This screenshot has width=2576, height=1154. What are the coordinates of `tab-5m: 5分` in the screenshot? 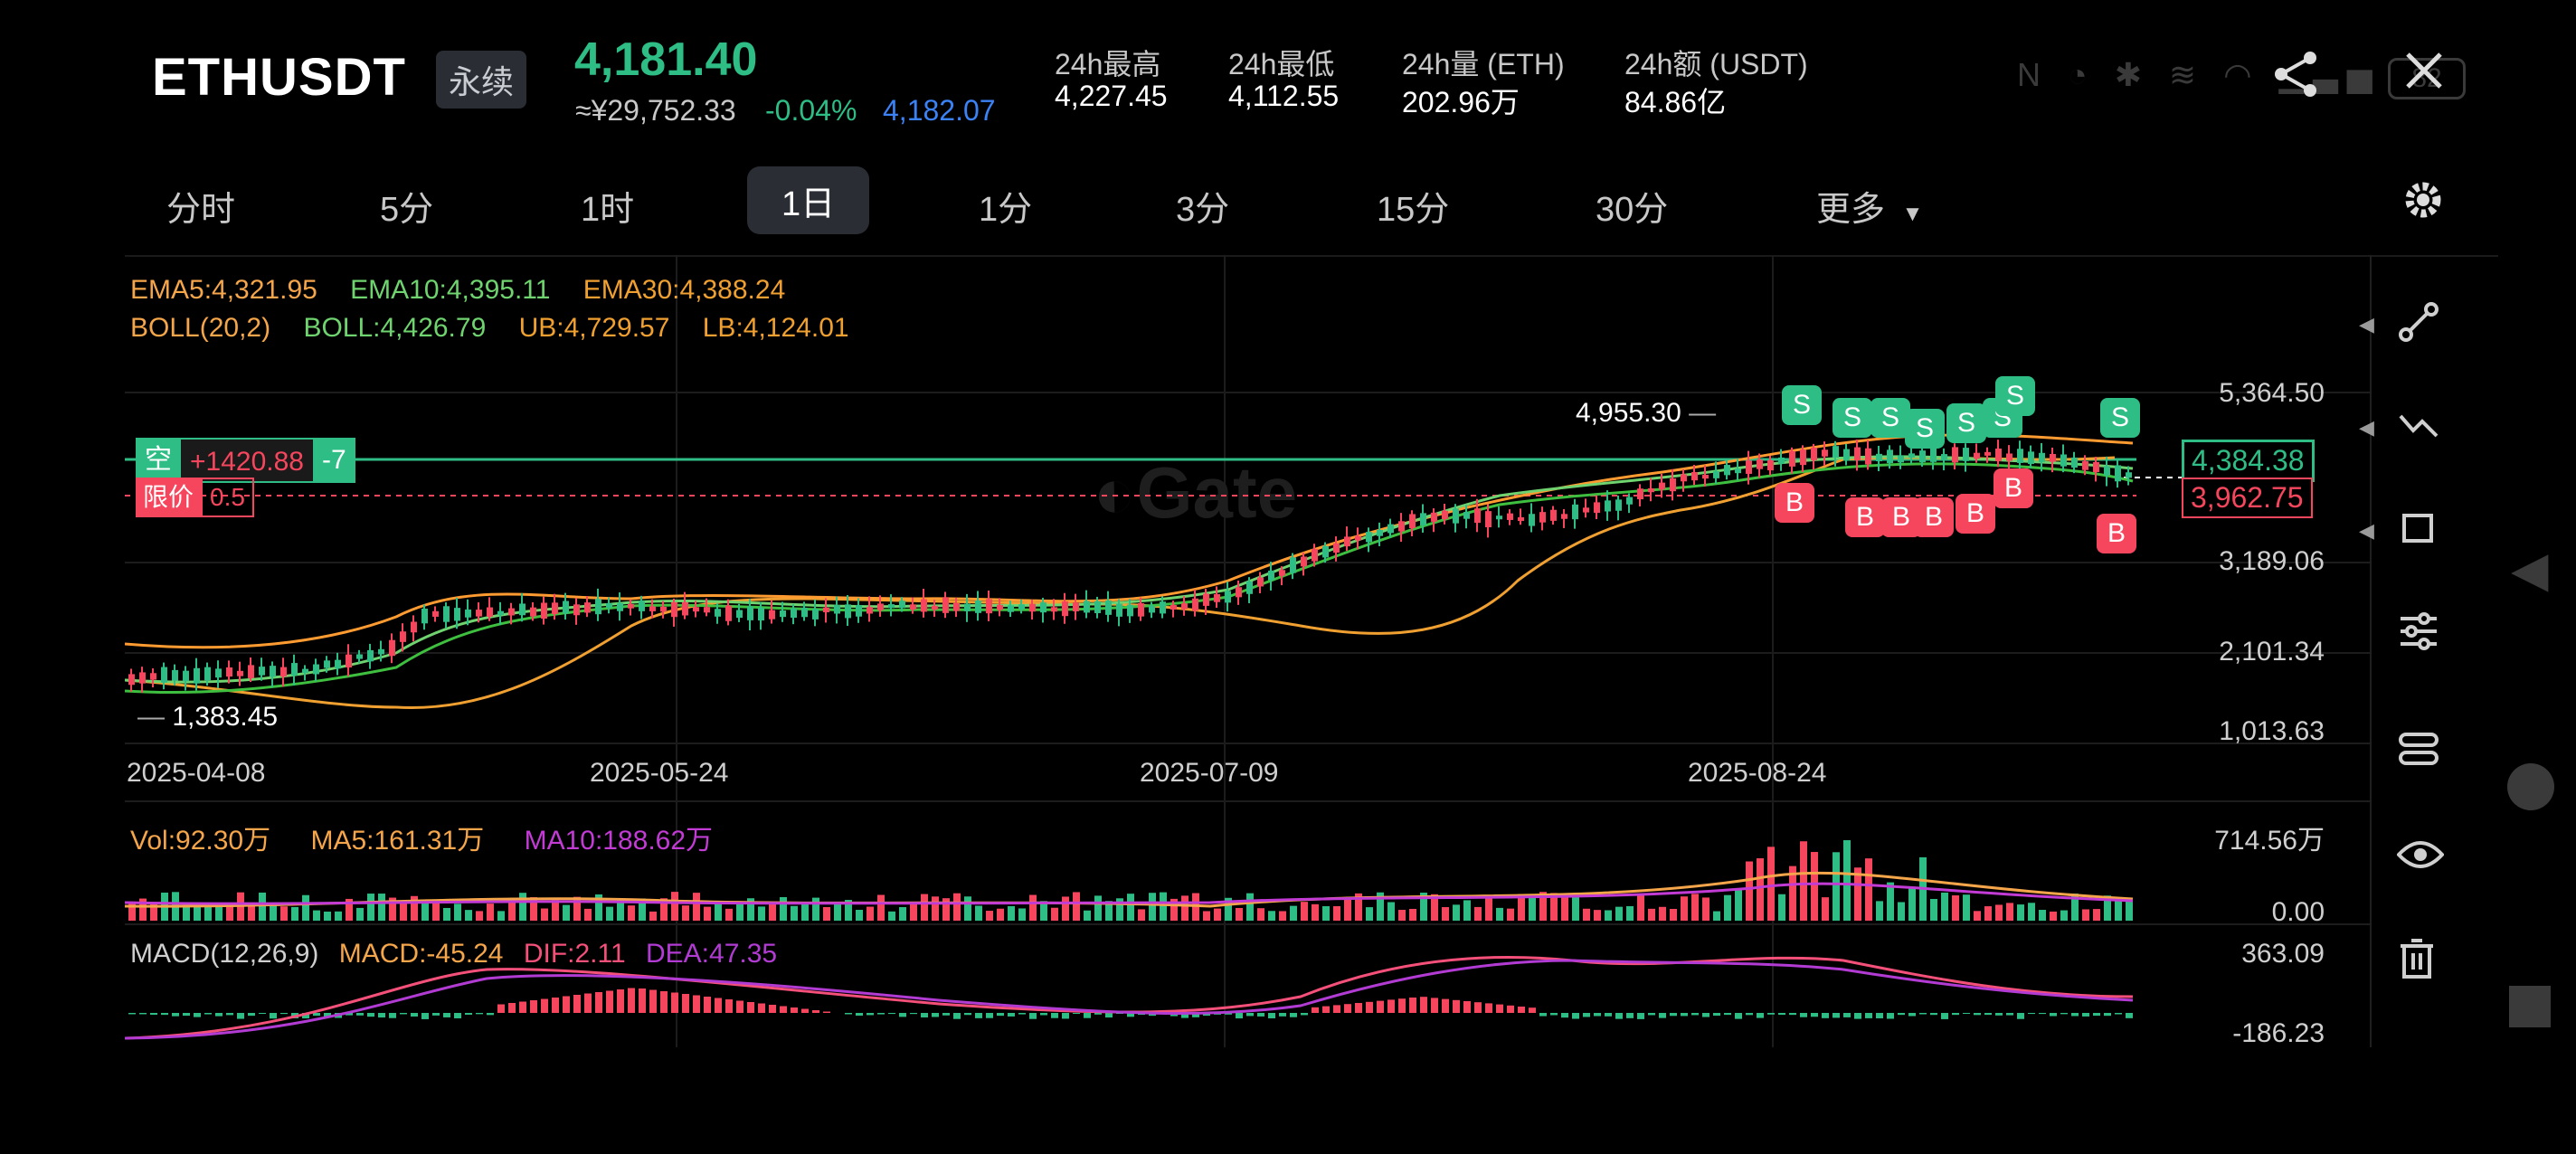 It's located at (407, 206).